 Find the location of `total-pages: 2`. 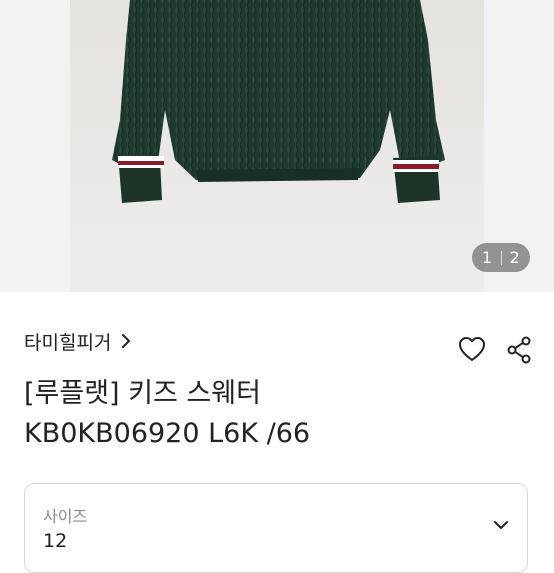

total-pages: 2 is located at coordinates (515, 257).